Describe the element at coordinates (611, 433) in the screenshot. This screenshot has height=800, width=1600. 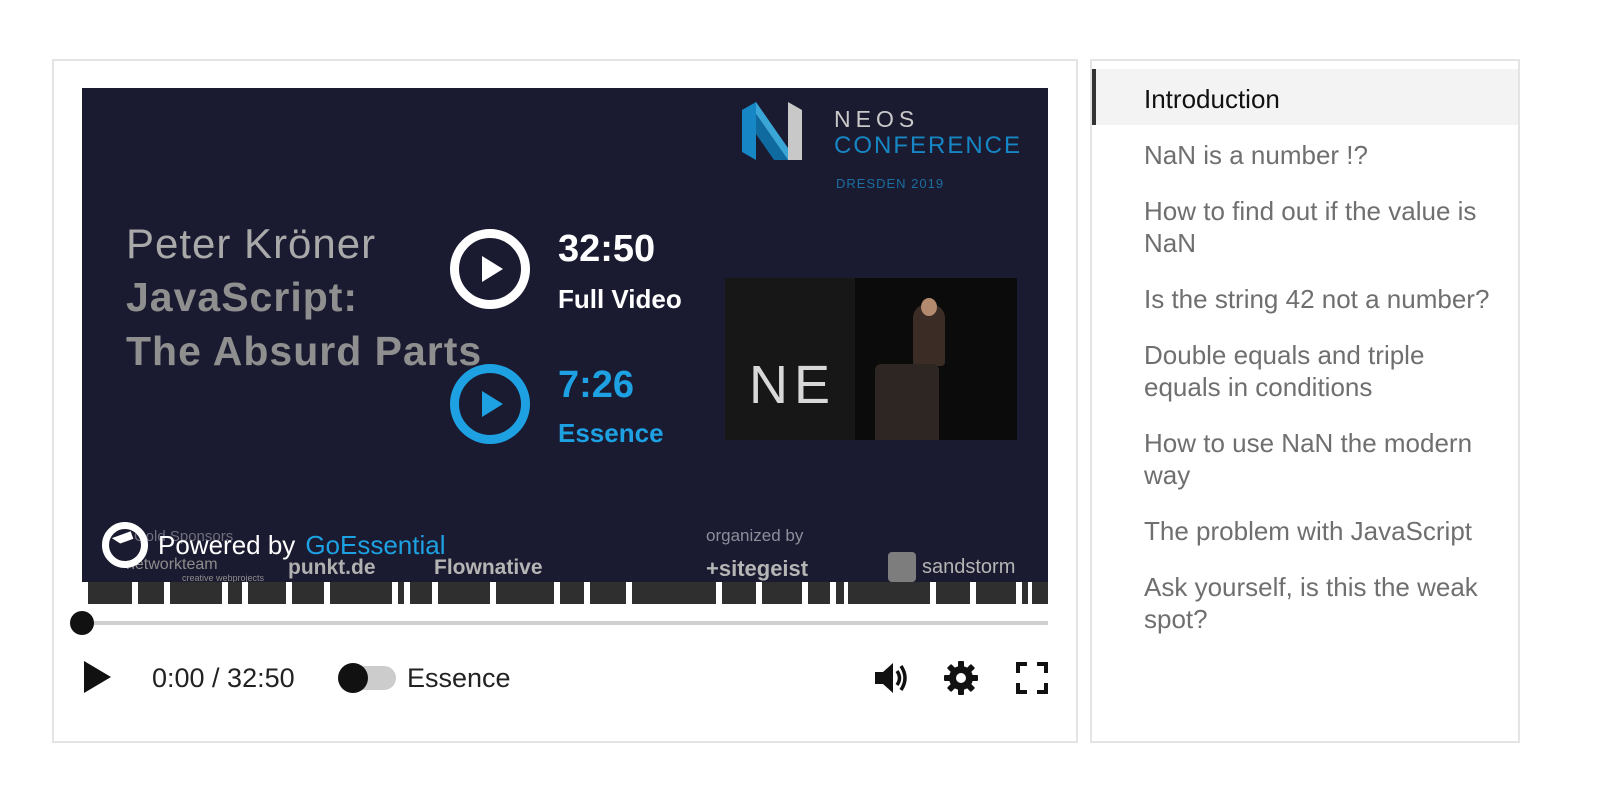
I see `essence-label: Essence` at that location.